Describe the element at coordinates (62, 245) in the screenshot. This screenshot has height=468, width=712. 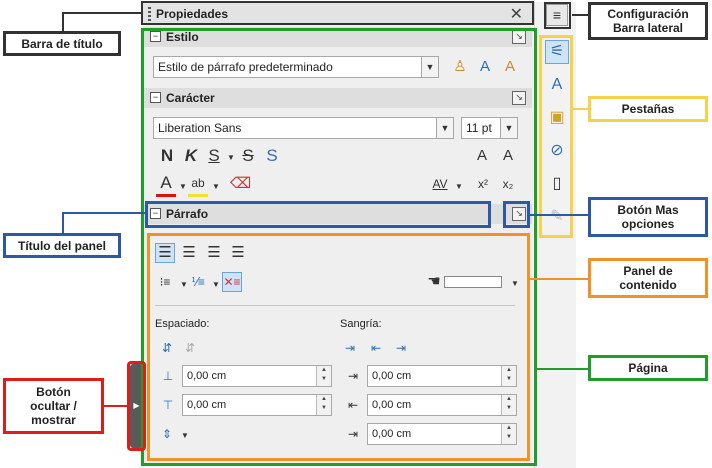
I see `label-titulo-panel: Título del panel` at that location.